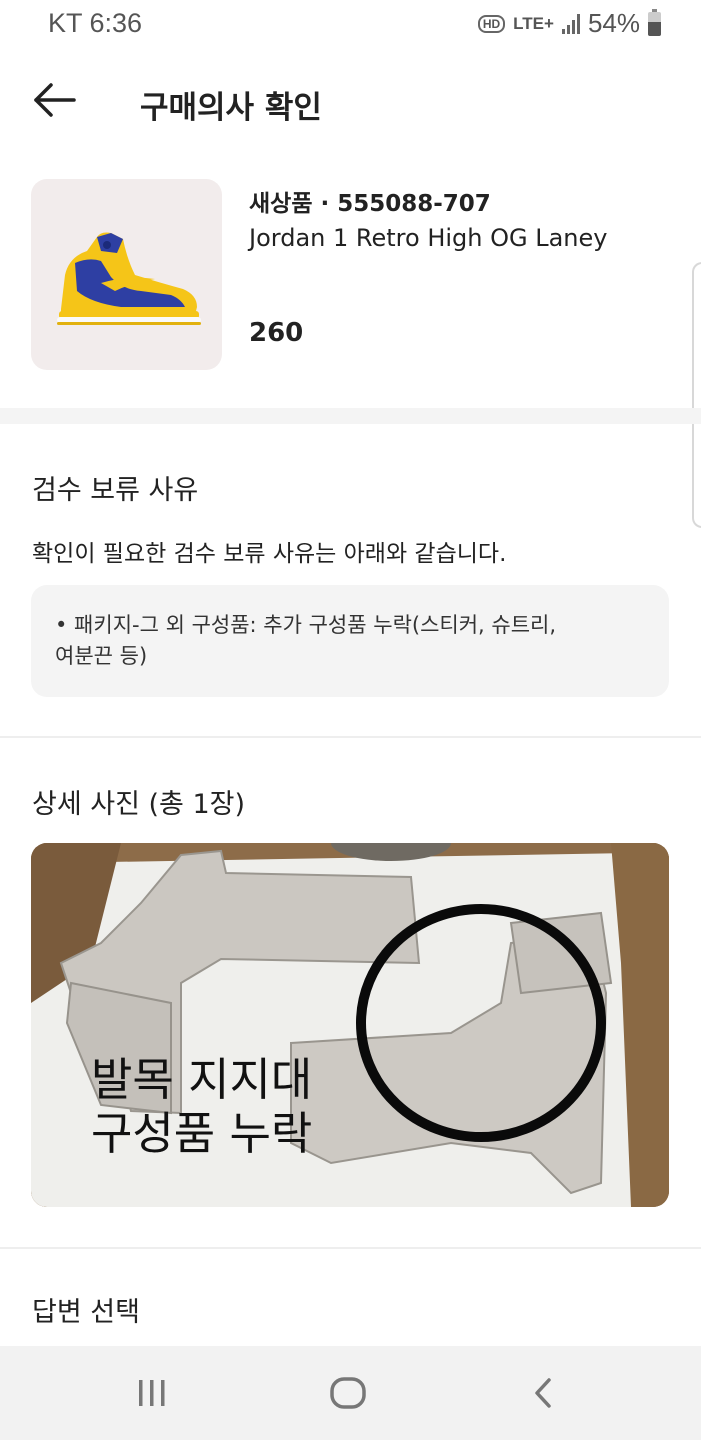  I want to click on hd-voice-icon: HD, so click(491, 23).